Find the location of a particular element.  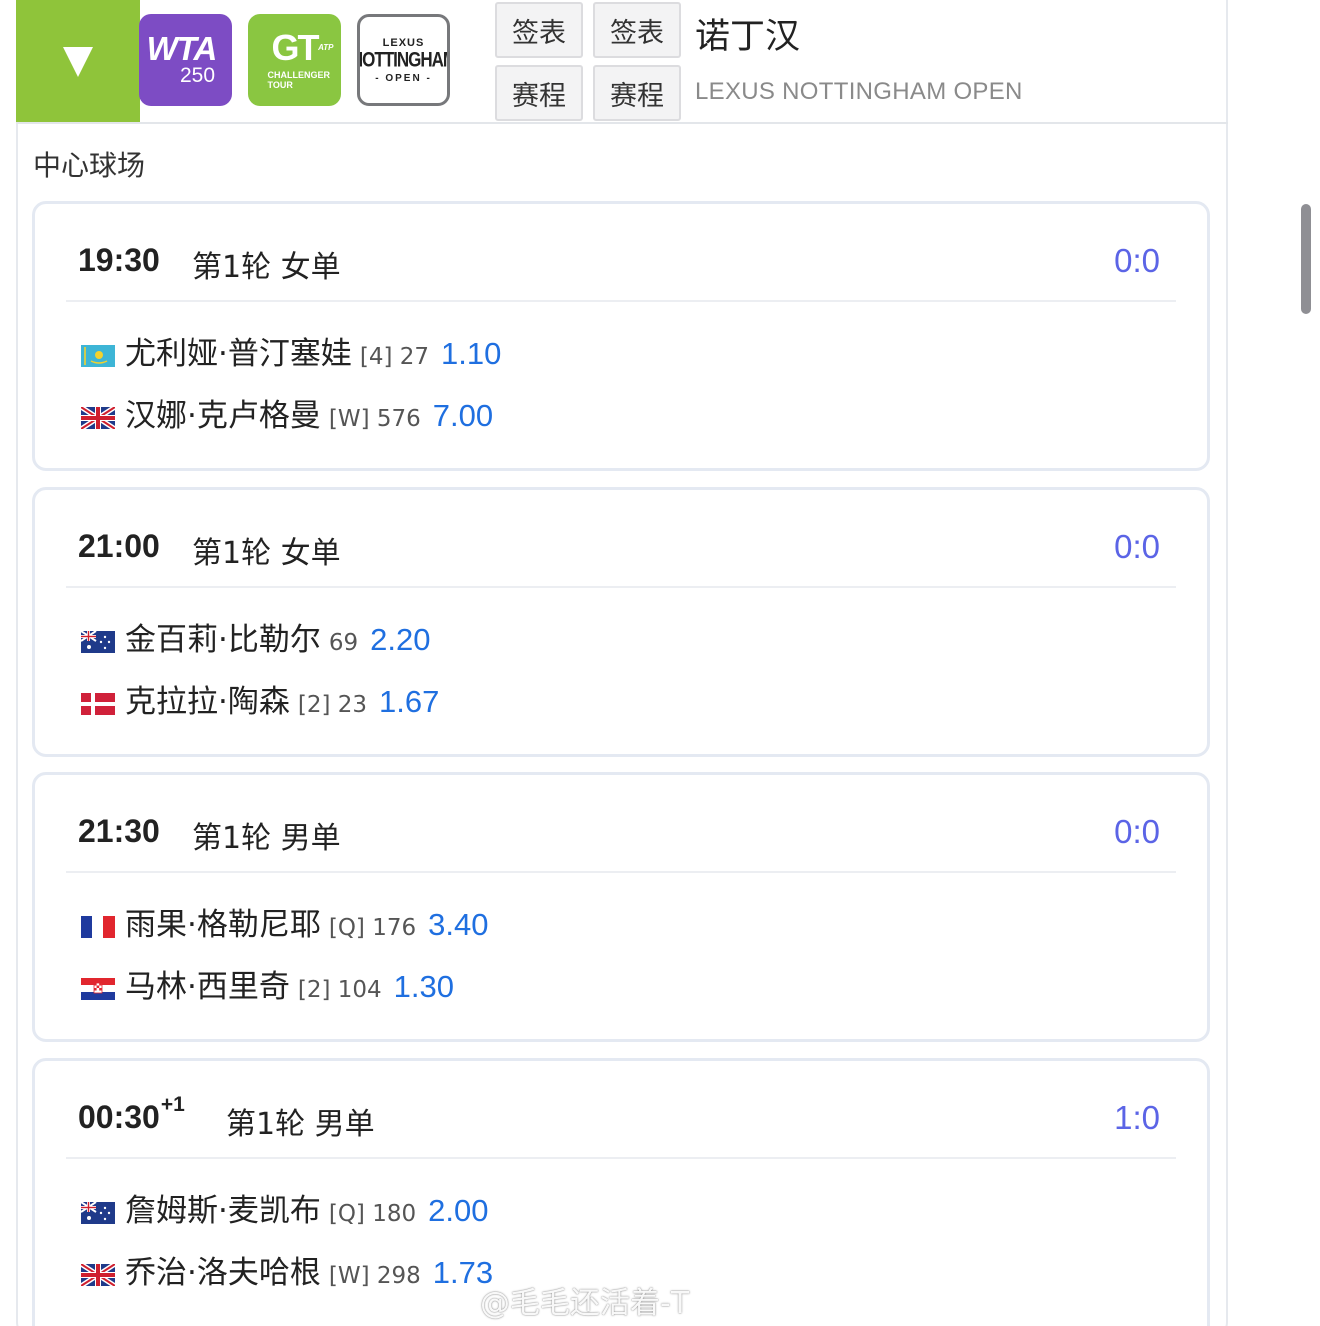

player-seed-rank: [4] 27 is located at coordinates (394, 357).